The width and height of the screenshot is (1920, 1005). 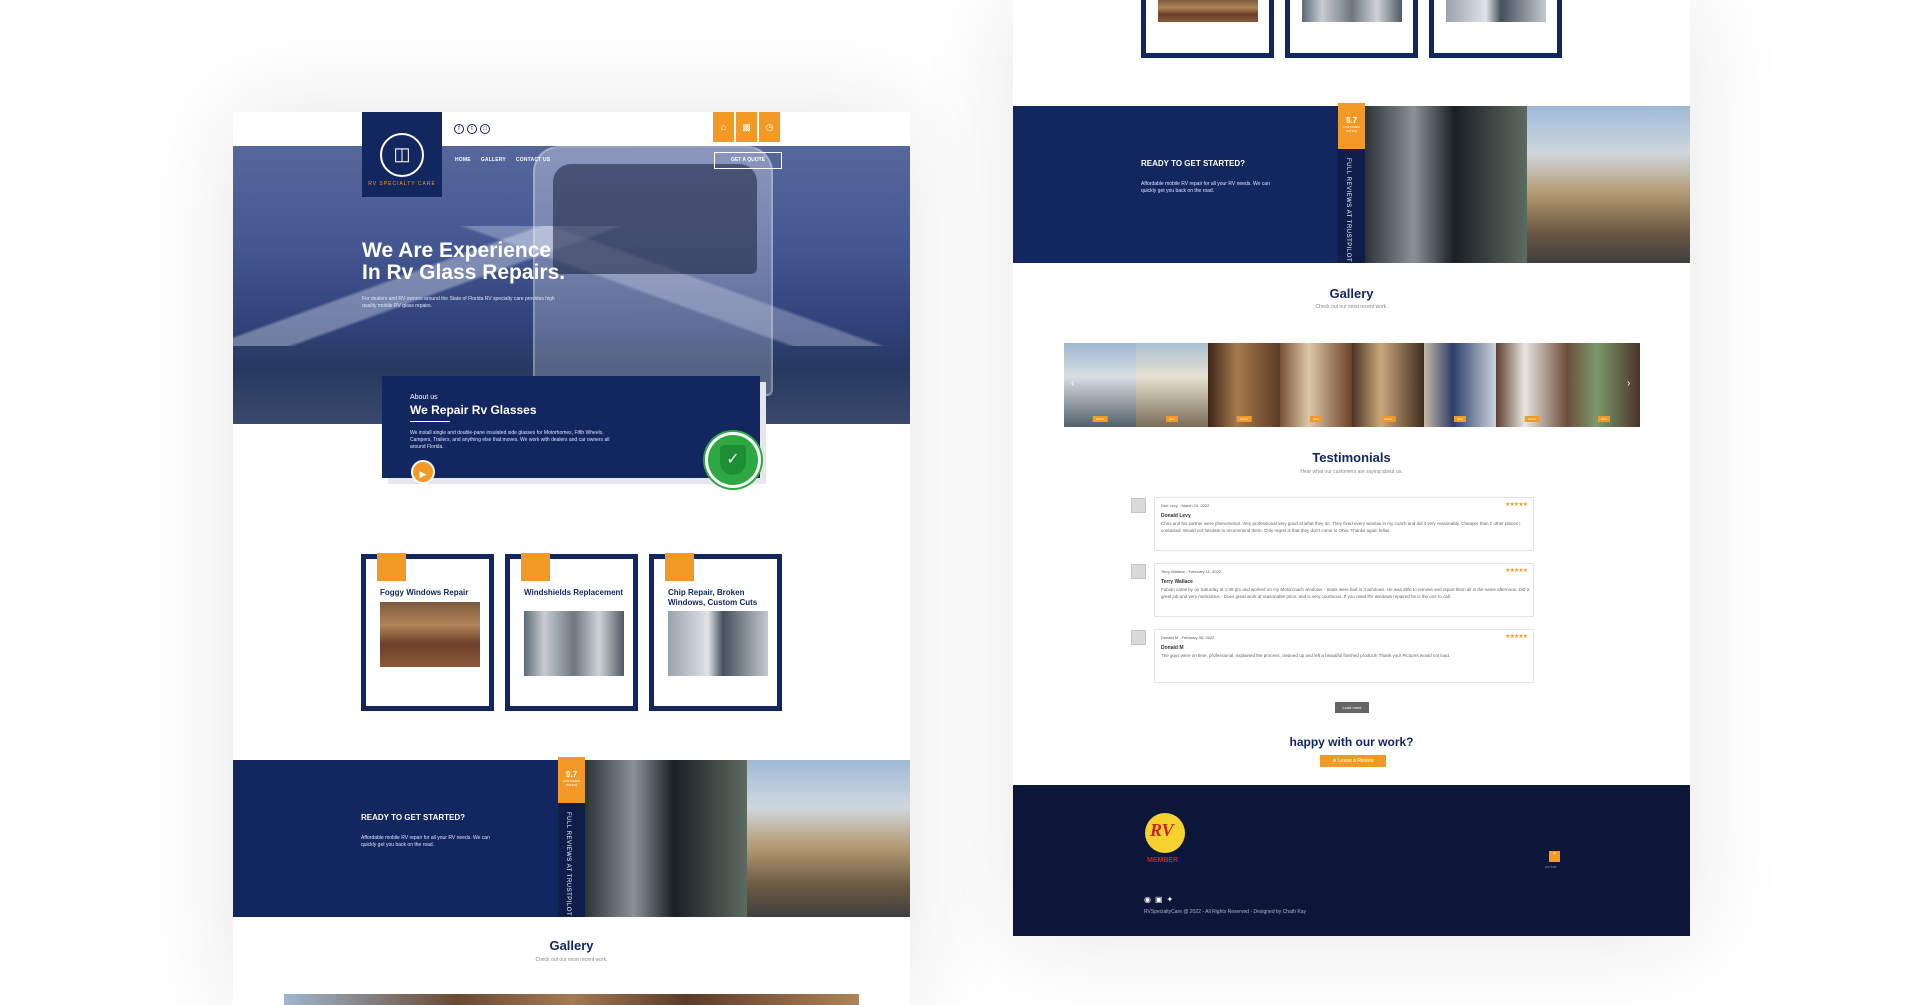 I want to click on scroll-top-button: ⌃, so click(x=1554, y=856).